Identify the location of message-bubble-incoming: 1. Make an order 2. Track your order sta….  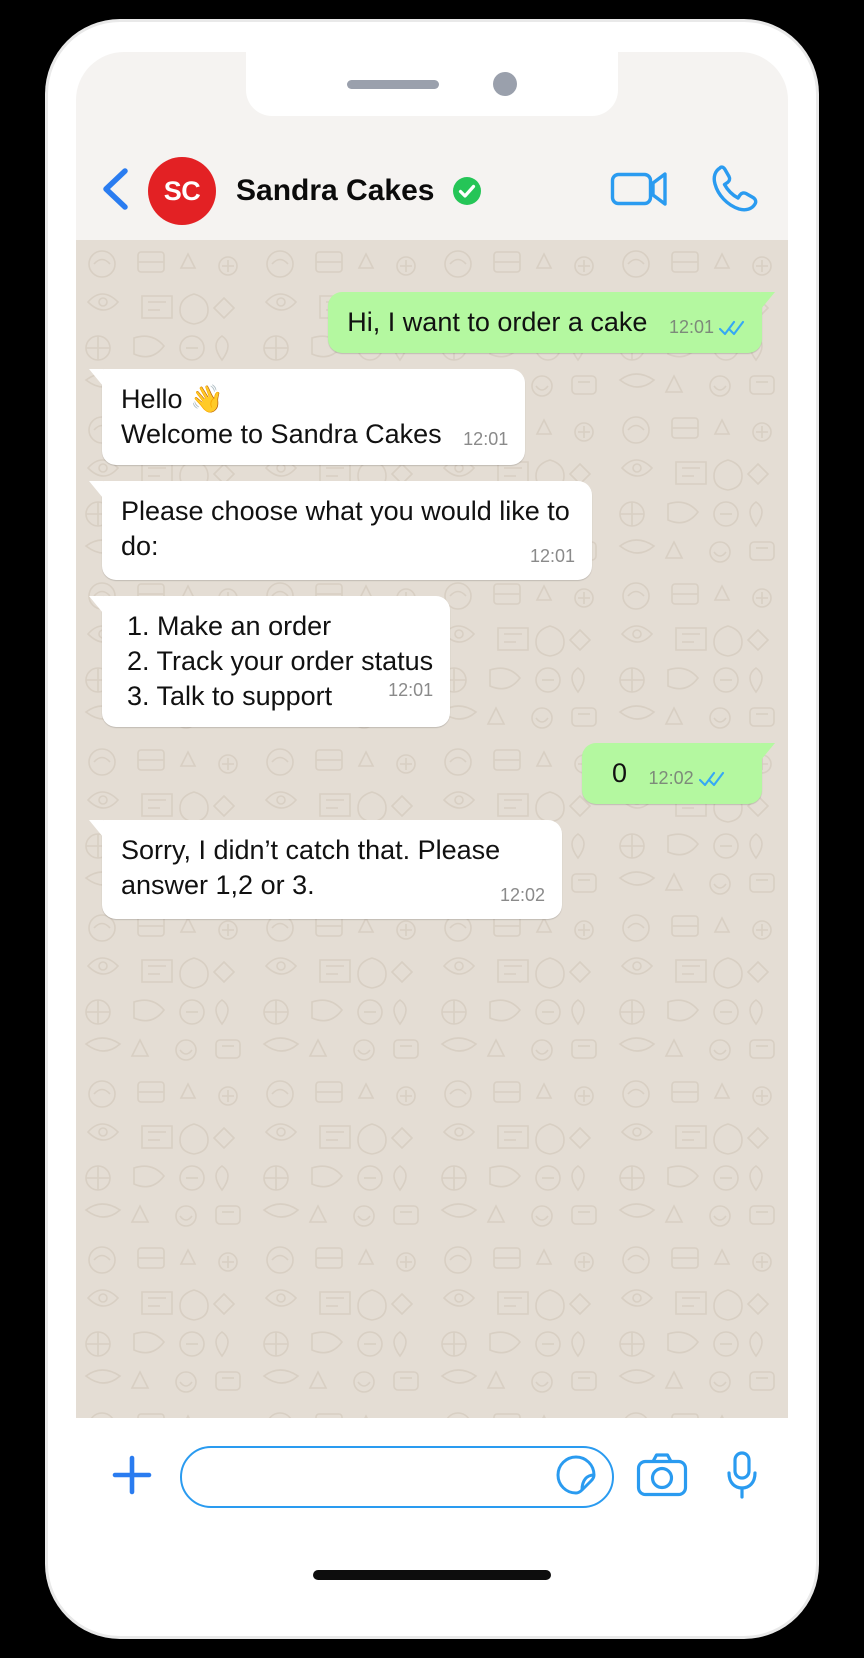
(269, 661).